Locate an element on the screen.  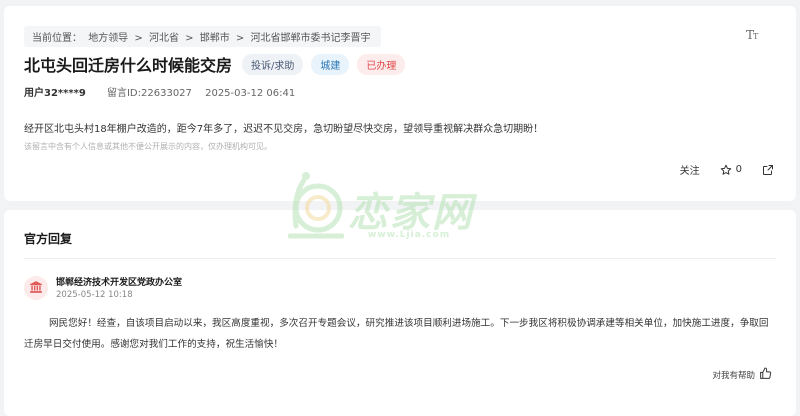
follow-label: 关注 is located at coordinates (689, 171).